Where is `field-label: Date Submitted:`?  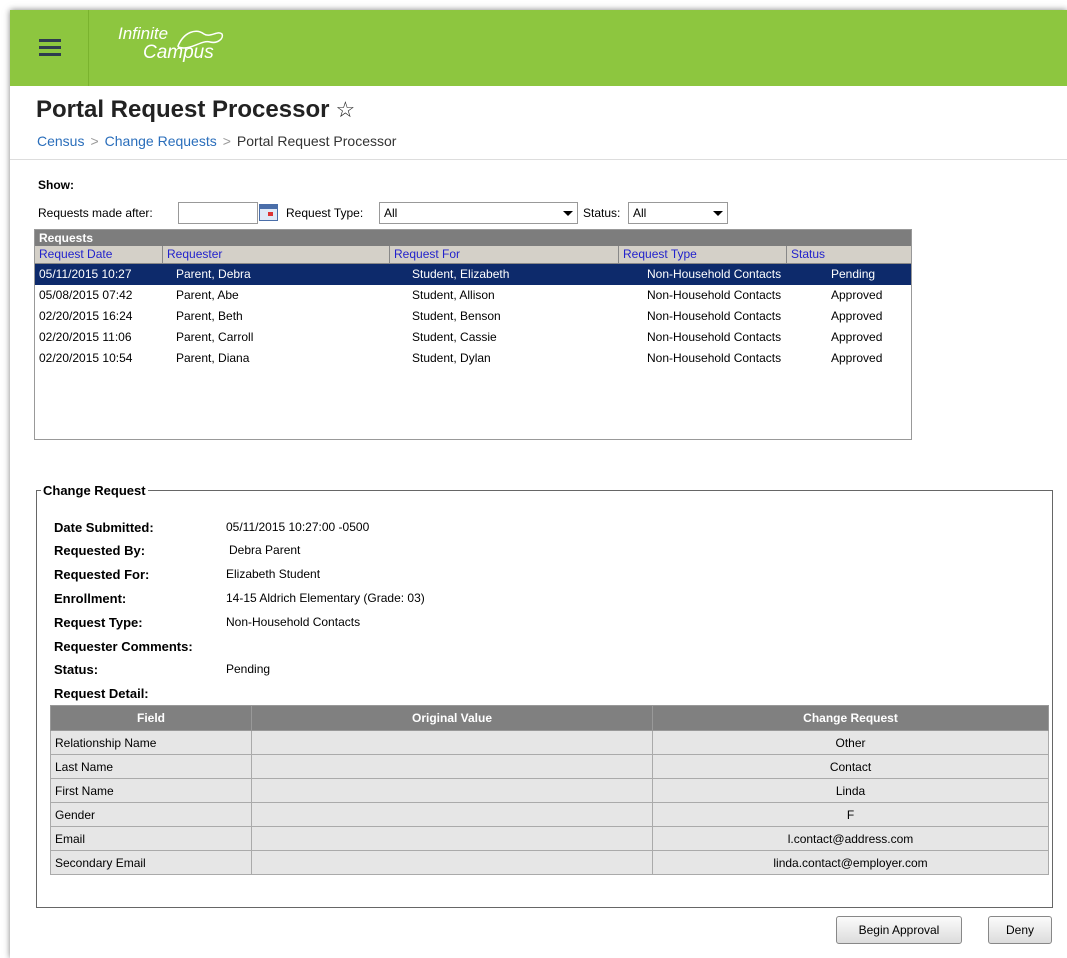 field-label: Date Submitted: is located at coordinates (104, 527).